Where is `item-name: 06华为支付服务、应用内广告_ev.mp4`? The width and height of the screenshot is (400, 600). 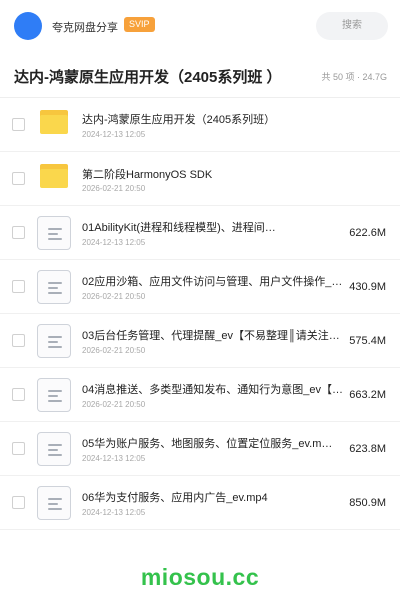 item-name: 06华为支付服务、应用内广告_ev.mp4 is located at coordinates (175, 498).